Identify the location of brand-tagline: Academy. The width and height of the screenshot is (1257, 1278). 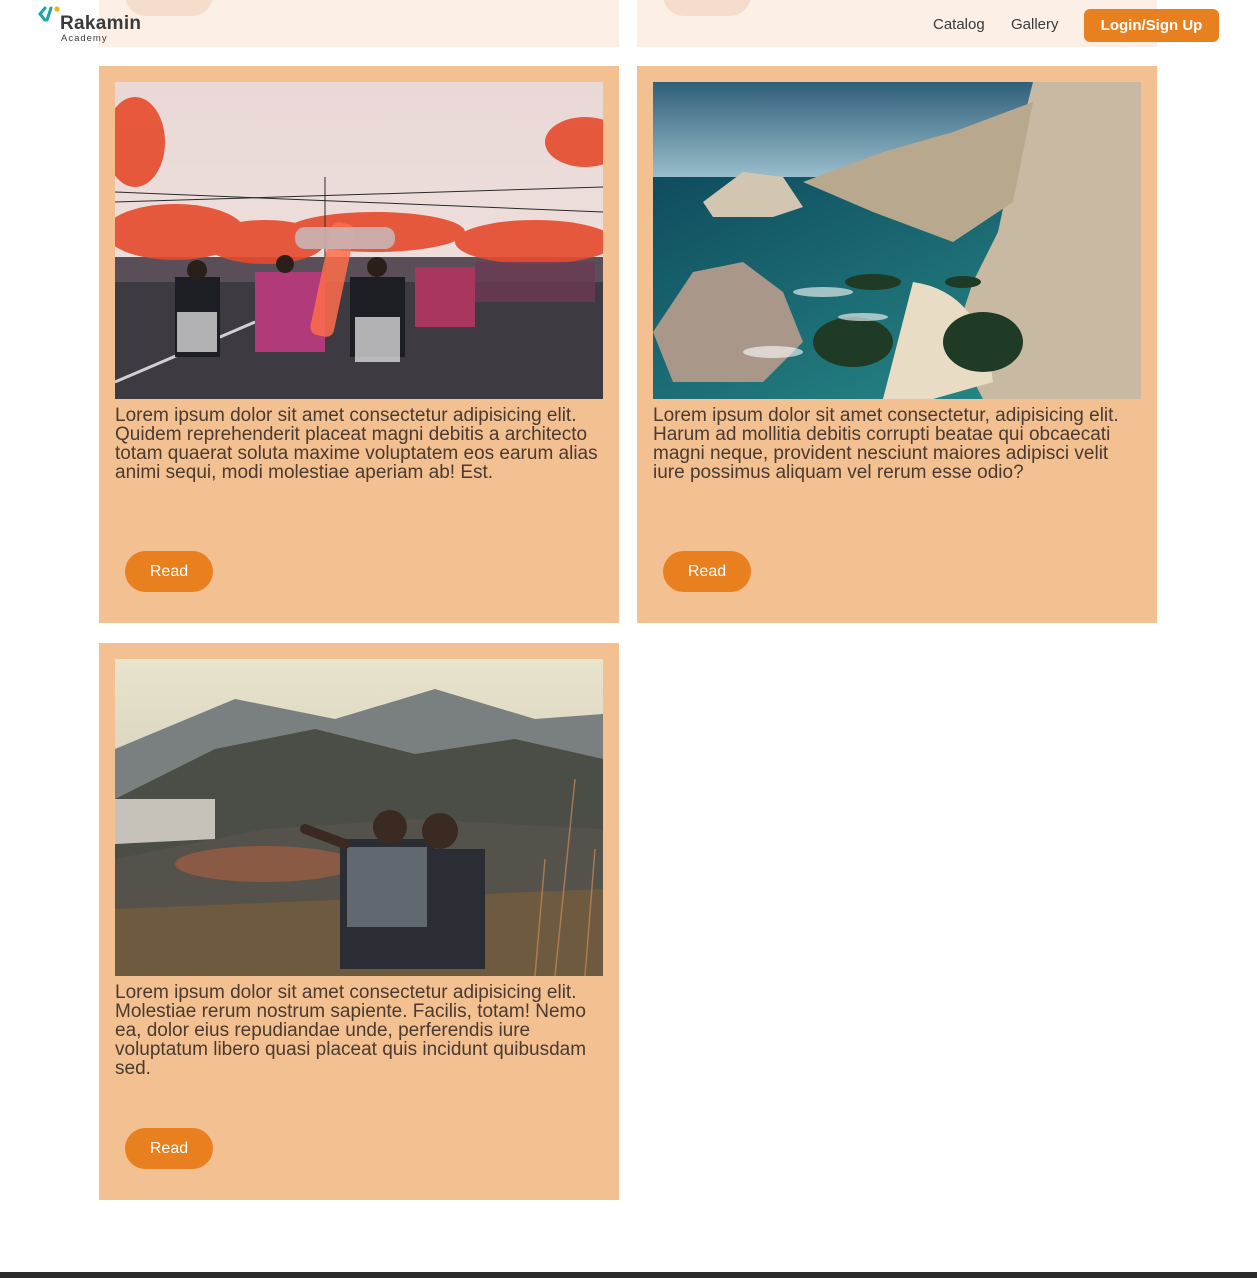
(84, 38).